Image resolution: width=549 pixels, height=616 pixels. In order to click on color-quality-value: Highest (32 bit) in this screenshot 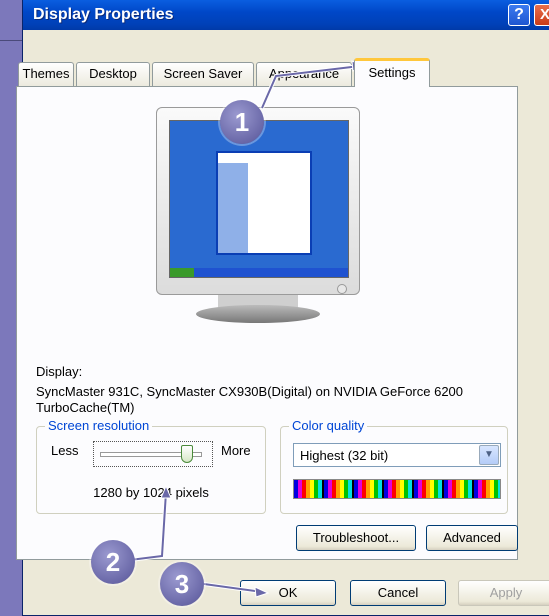, I will do `click(344, 455)`.